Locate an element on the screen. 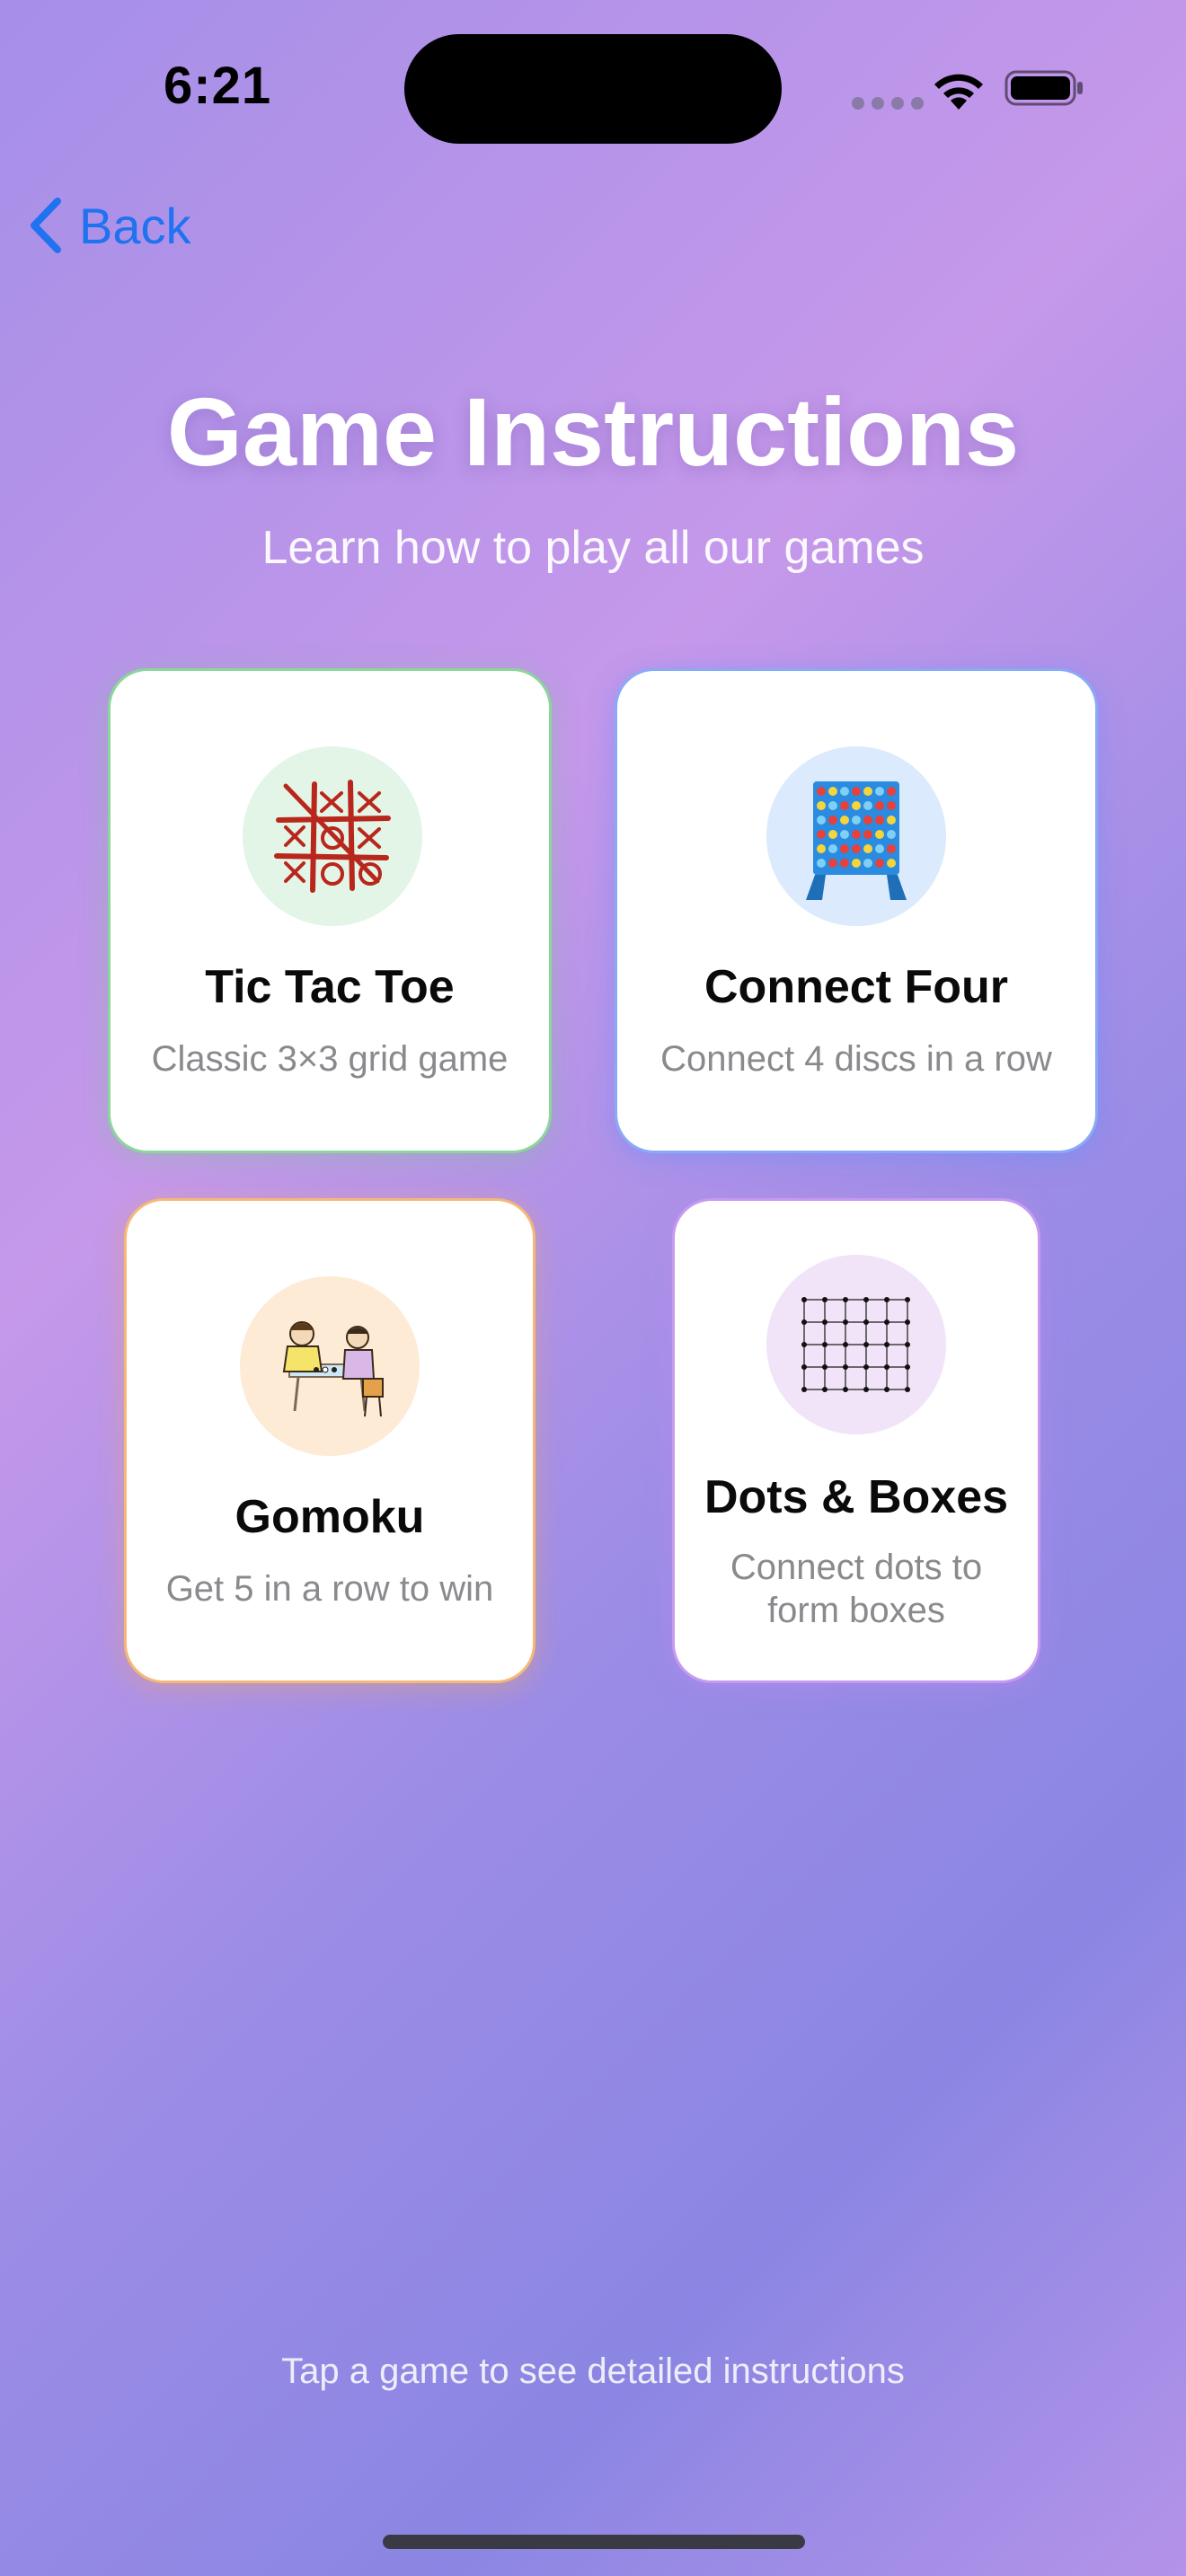  game-card-tic-tac-toe: Tic Tac Toe Classic 3×3 grid game is located at coordinates (330, 910).